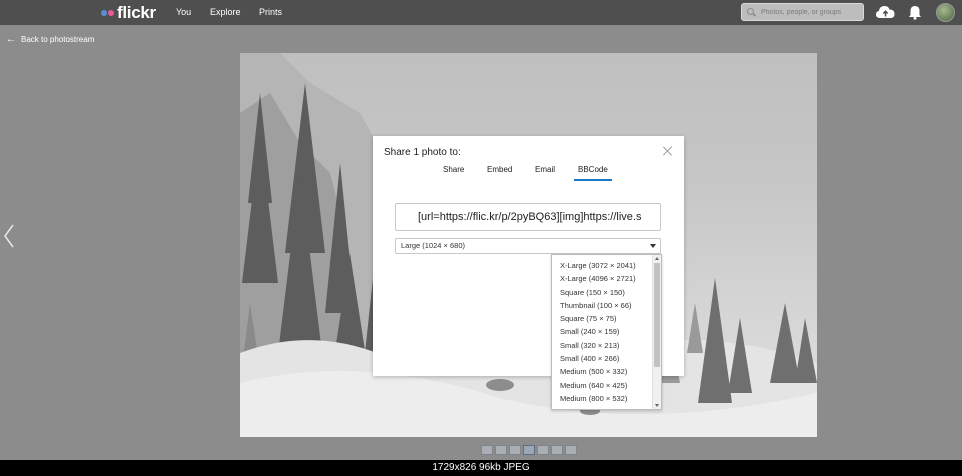 This screenshot has height=476, width=962. What do you see at coordinates (422, 152) in the screenshot?
I see `modal-title: Share 1 photo to:` at bounding box center [422, 152].